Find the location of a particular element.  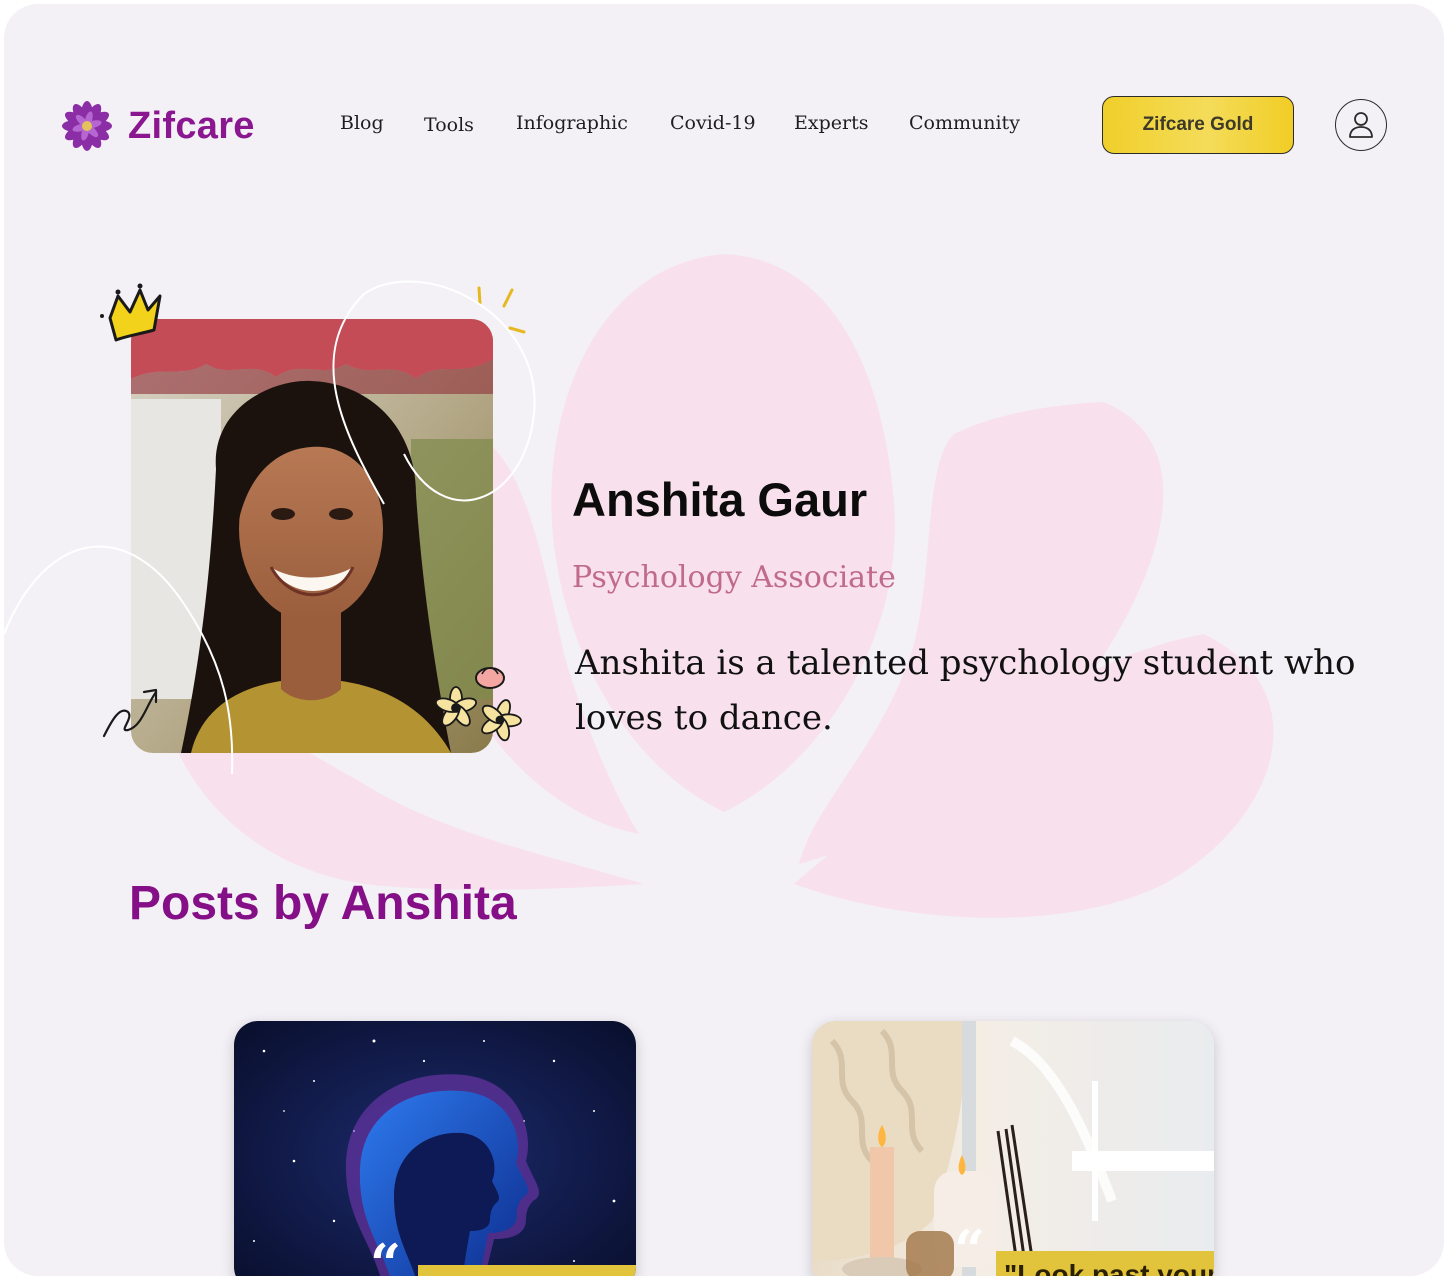

profile-role: Psychology Associate is located at coordinates (734, 577).